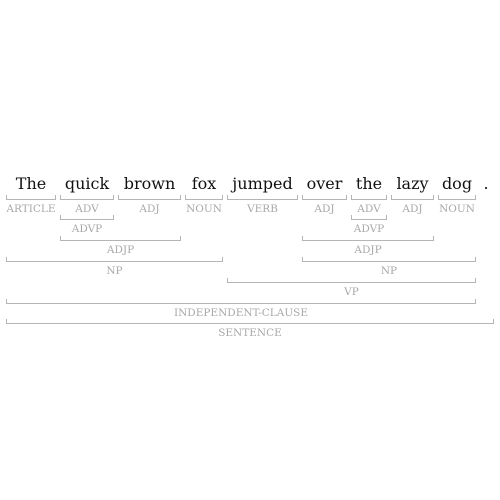  Describe the element at coordinates (351, 292) in the screenshot. I see `phrase-label-vp: VP` at that location.